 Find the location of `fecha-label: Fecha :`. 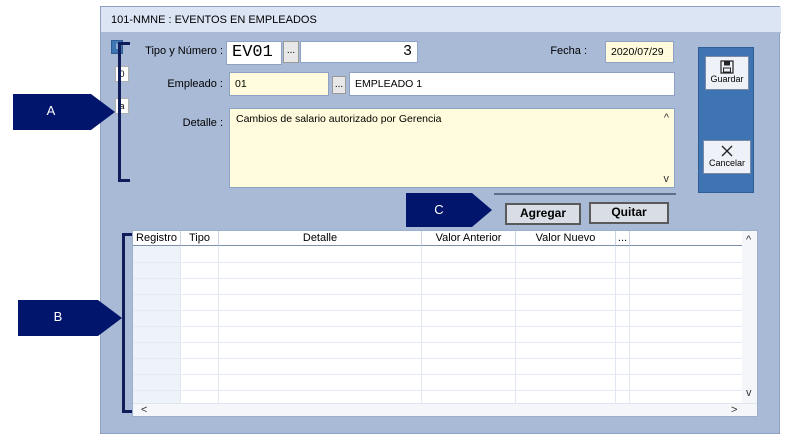

fecha-label: Fecha : is located at coordinates (568, 51).